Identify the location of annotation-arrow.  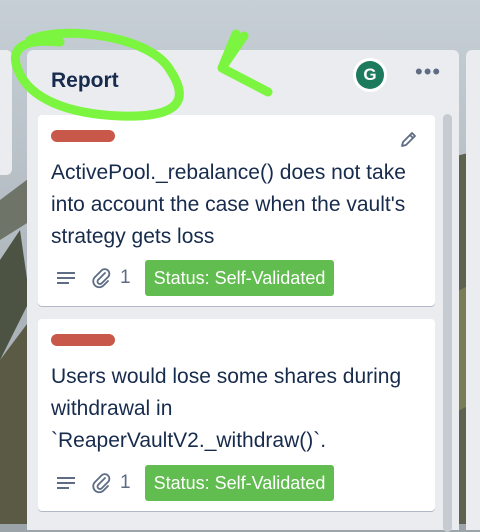
(245, 63).